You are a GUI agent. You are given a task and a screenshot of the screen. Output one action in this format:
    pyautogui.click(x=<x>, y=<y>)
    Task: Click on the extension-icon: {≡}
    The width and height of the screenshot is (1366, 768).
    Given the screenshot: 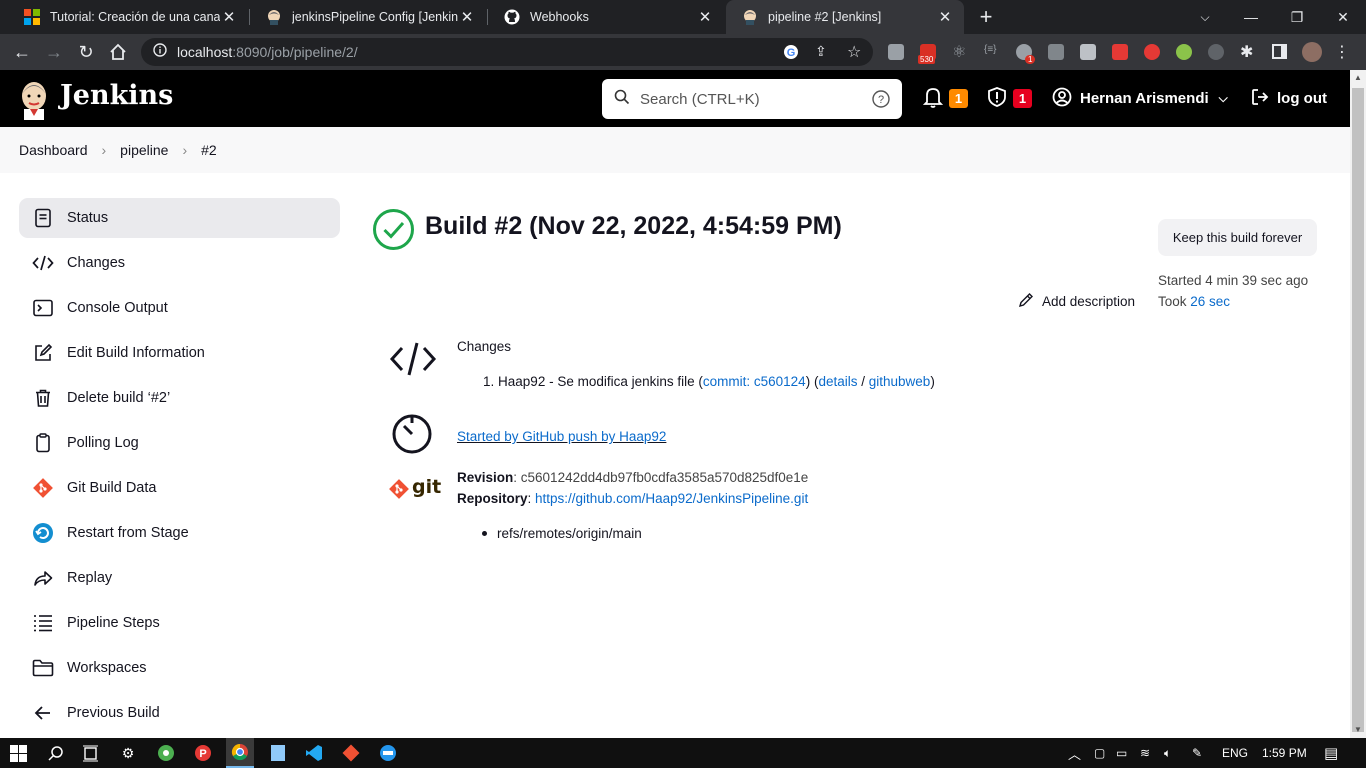 What is the action you would take?
    pyautogui.click(x=990, y=49)
    